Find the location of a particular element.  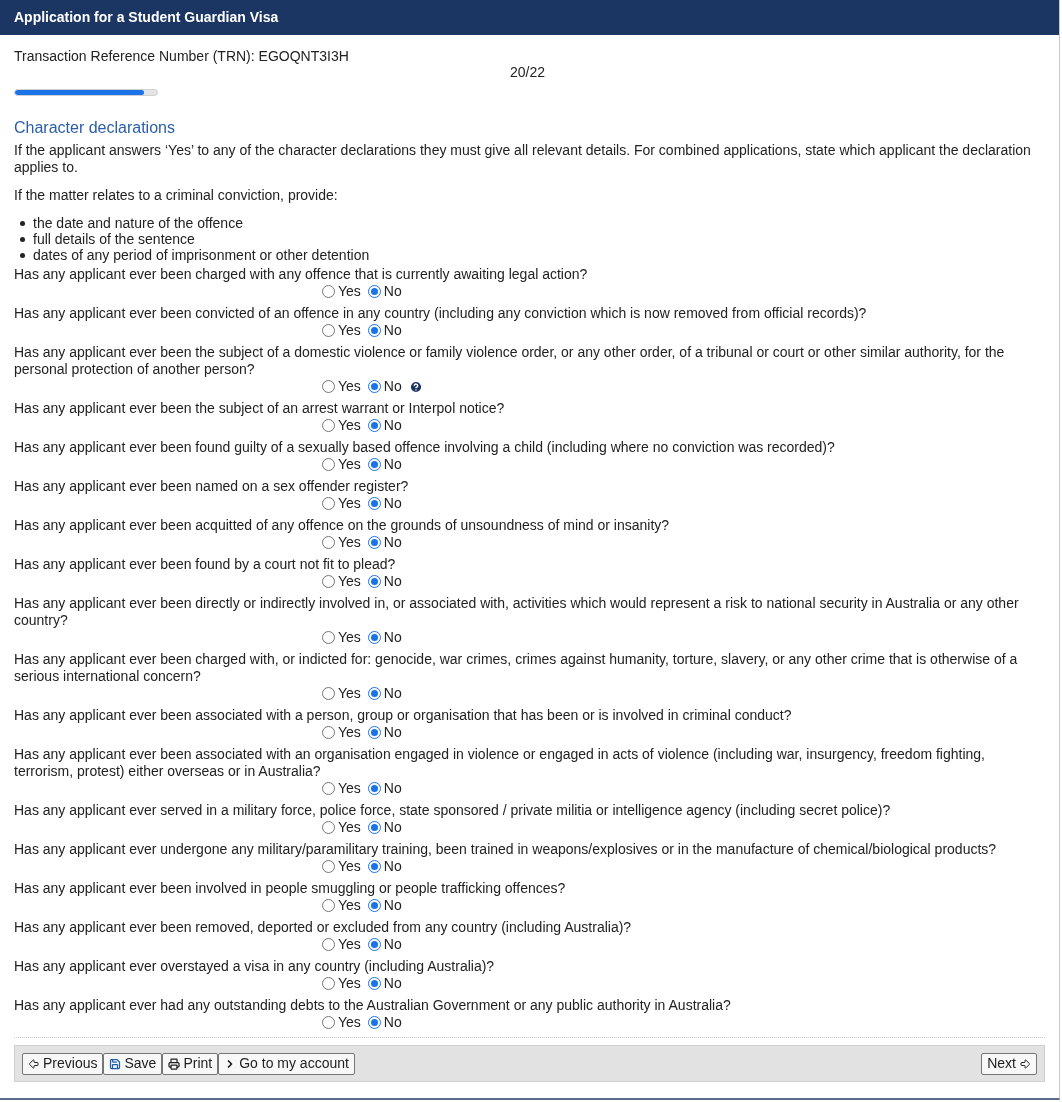

printer-icon is located at coordinates (174, 1063).